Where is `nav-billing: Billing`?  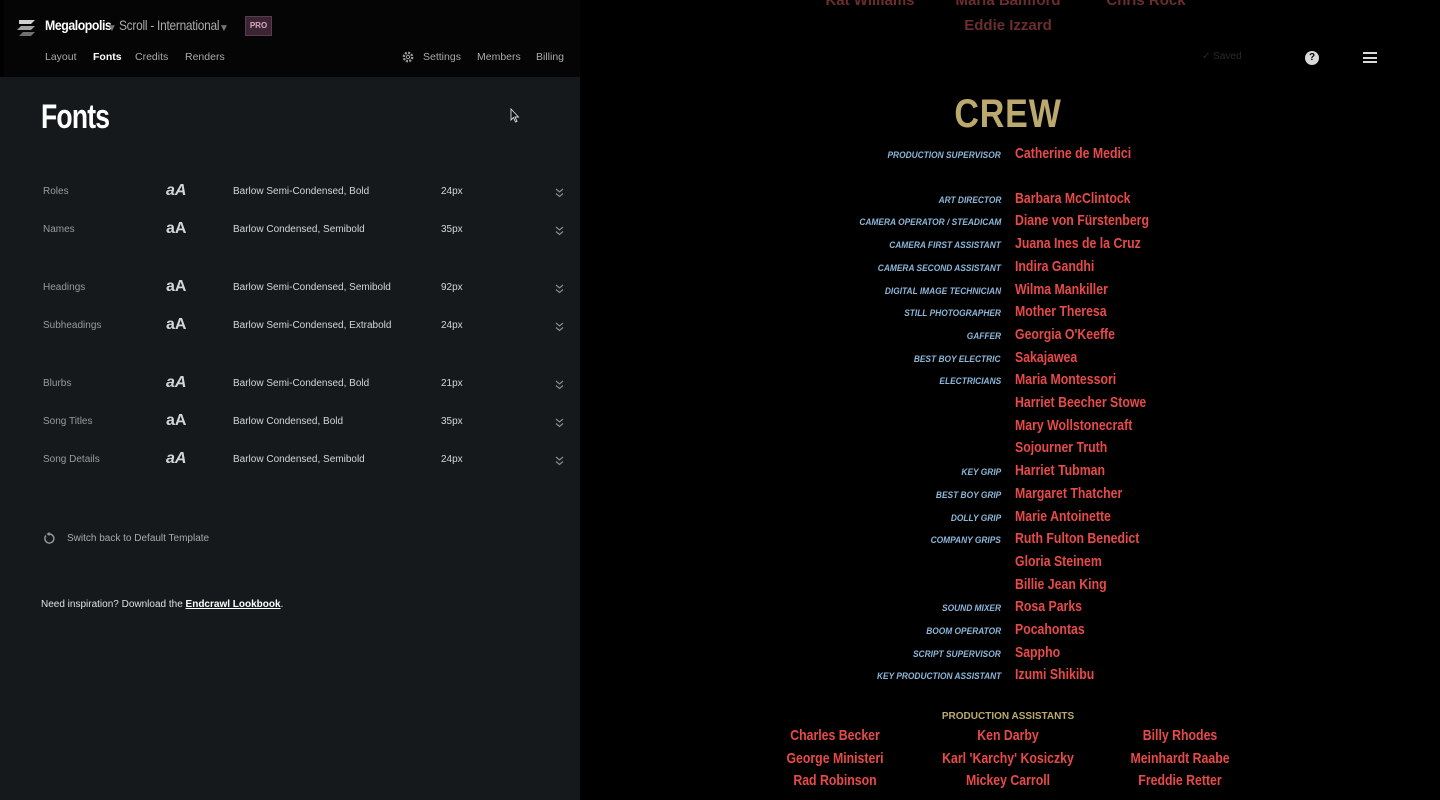 nav-billing: Billing is located at coordinates (550, 57).